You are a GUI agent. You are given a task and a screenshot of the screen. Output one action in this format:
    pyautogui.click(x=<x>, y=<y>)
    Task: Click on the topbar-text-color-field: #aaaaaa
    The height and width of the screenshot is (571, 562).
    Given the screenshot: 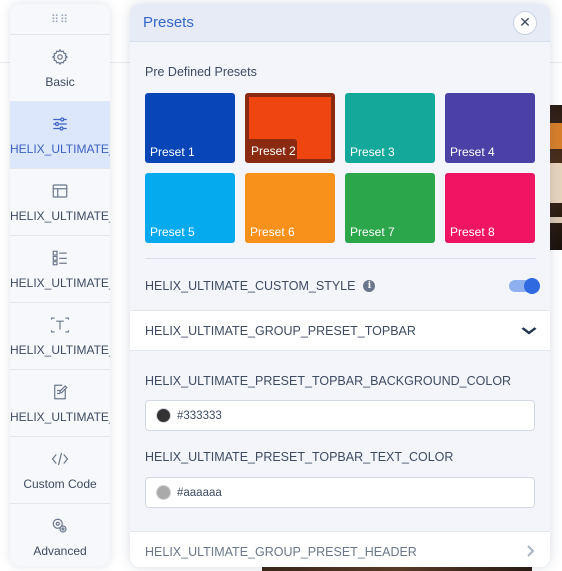 What is the action you would take?
    pyautogui.click(x=340, y=492)
    